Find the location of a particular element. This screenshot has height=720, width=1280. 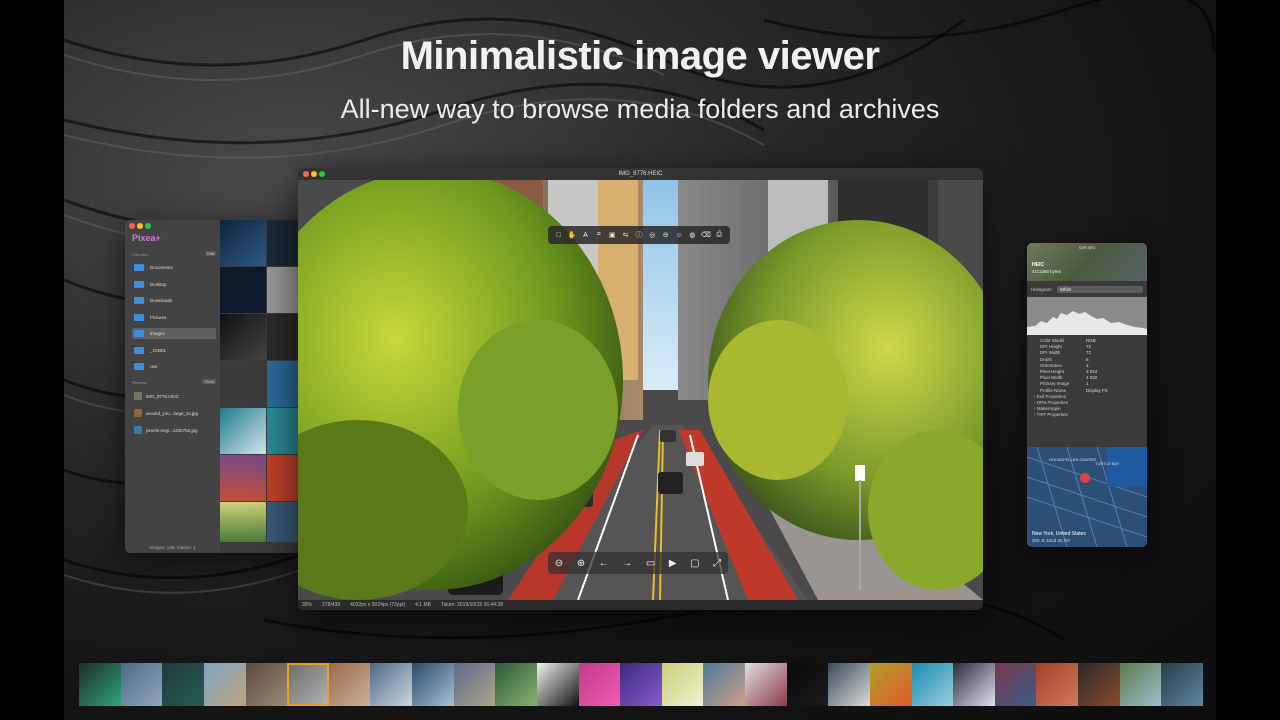

sidebar-item-favorite: _2XB01 is located at coordinates (174, 350).